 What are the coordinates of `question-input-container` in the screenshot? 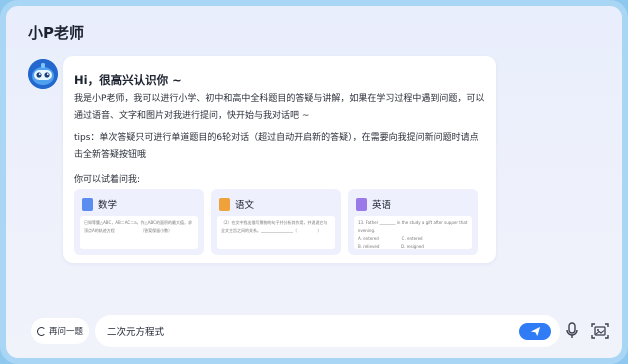 It's located at (327, 331).